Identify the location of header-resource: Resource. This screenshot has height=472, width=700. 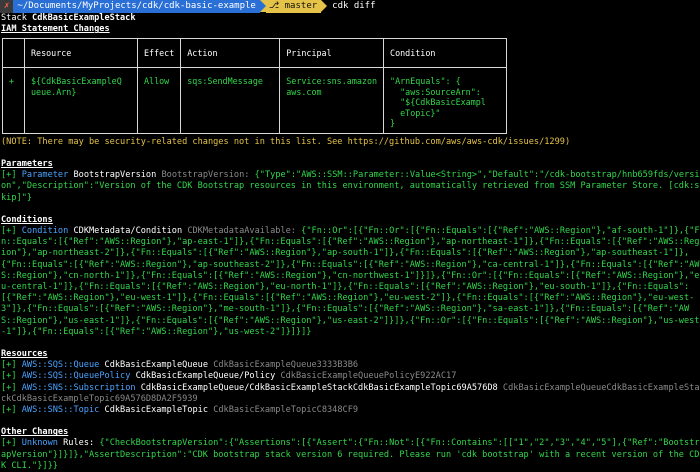
(81, 53).